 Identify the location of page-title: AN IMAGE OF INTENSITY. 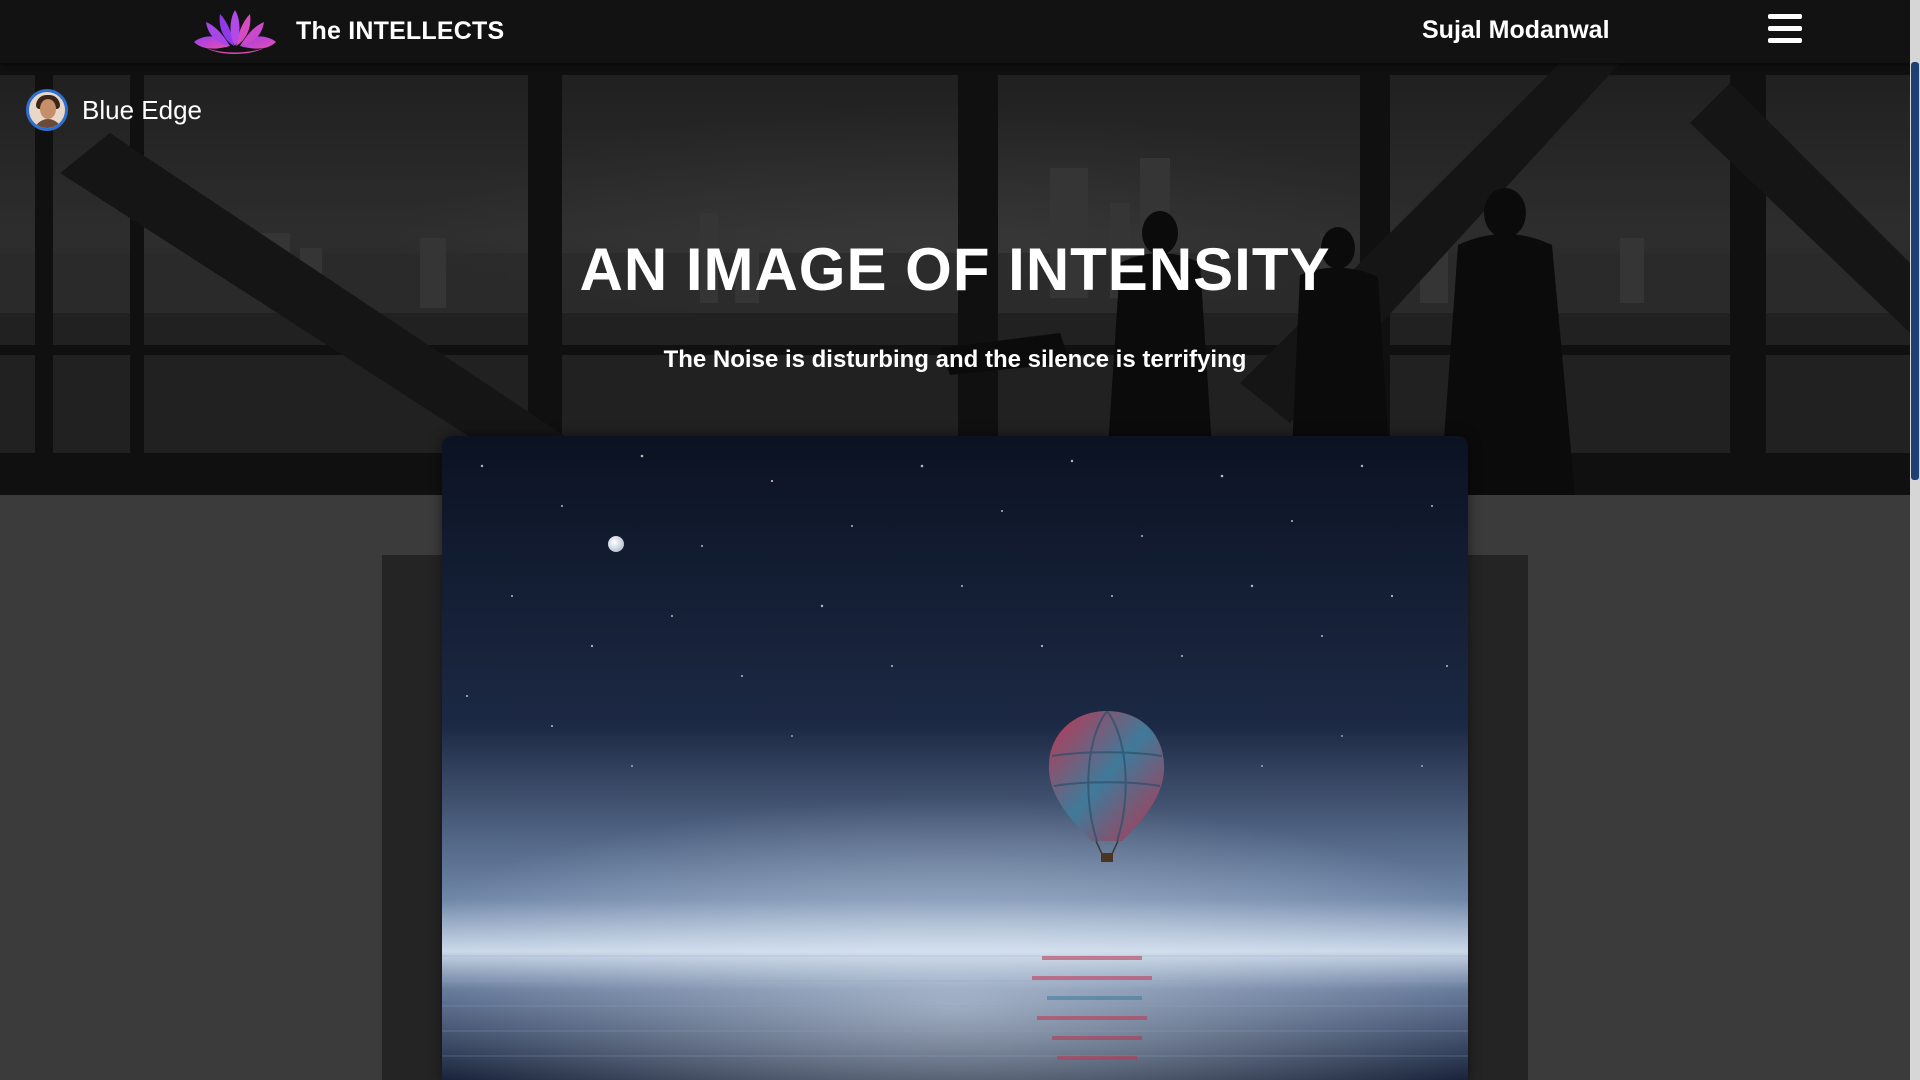
(955, 269).